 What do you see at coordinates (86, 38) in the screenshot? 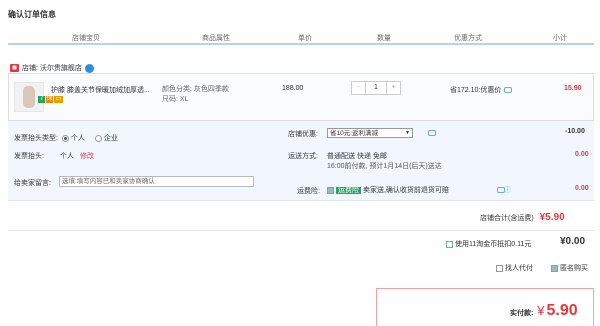
I see `col-header-item: 店铺宝贝` at bounding box center [86, 38].